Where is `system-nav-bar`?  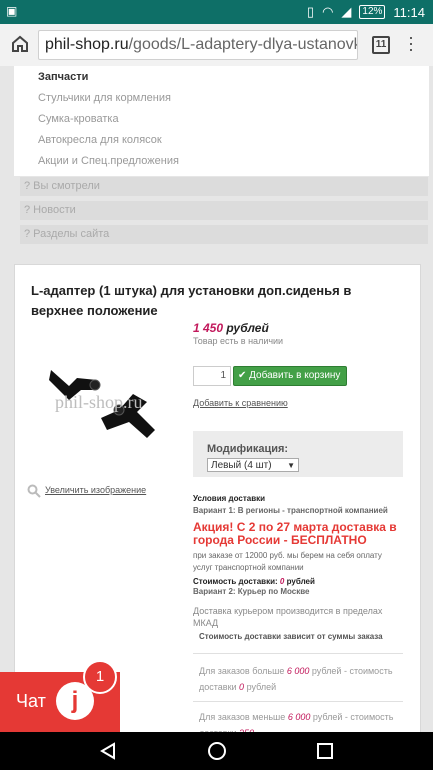
system-nav-bar is located at coordinates (216, 751).